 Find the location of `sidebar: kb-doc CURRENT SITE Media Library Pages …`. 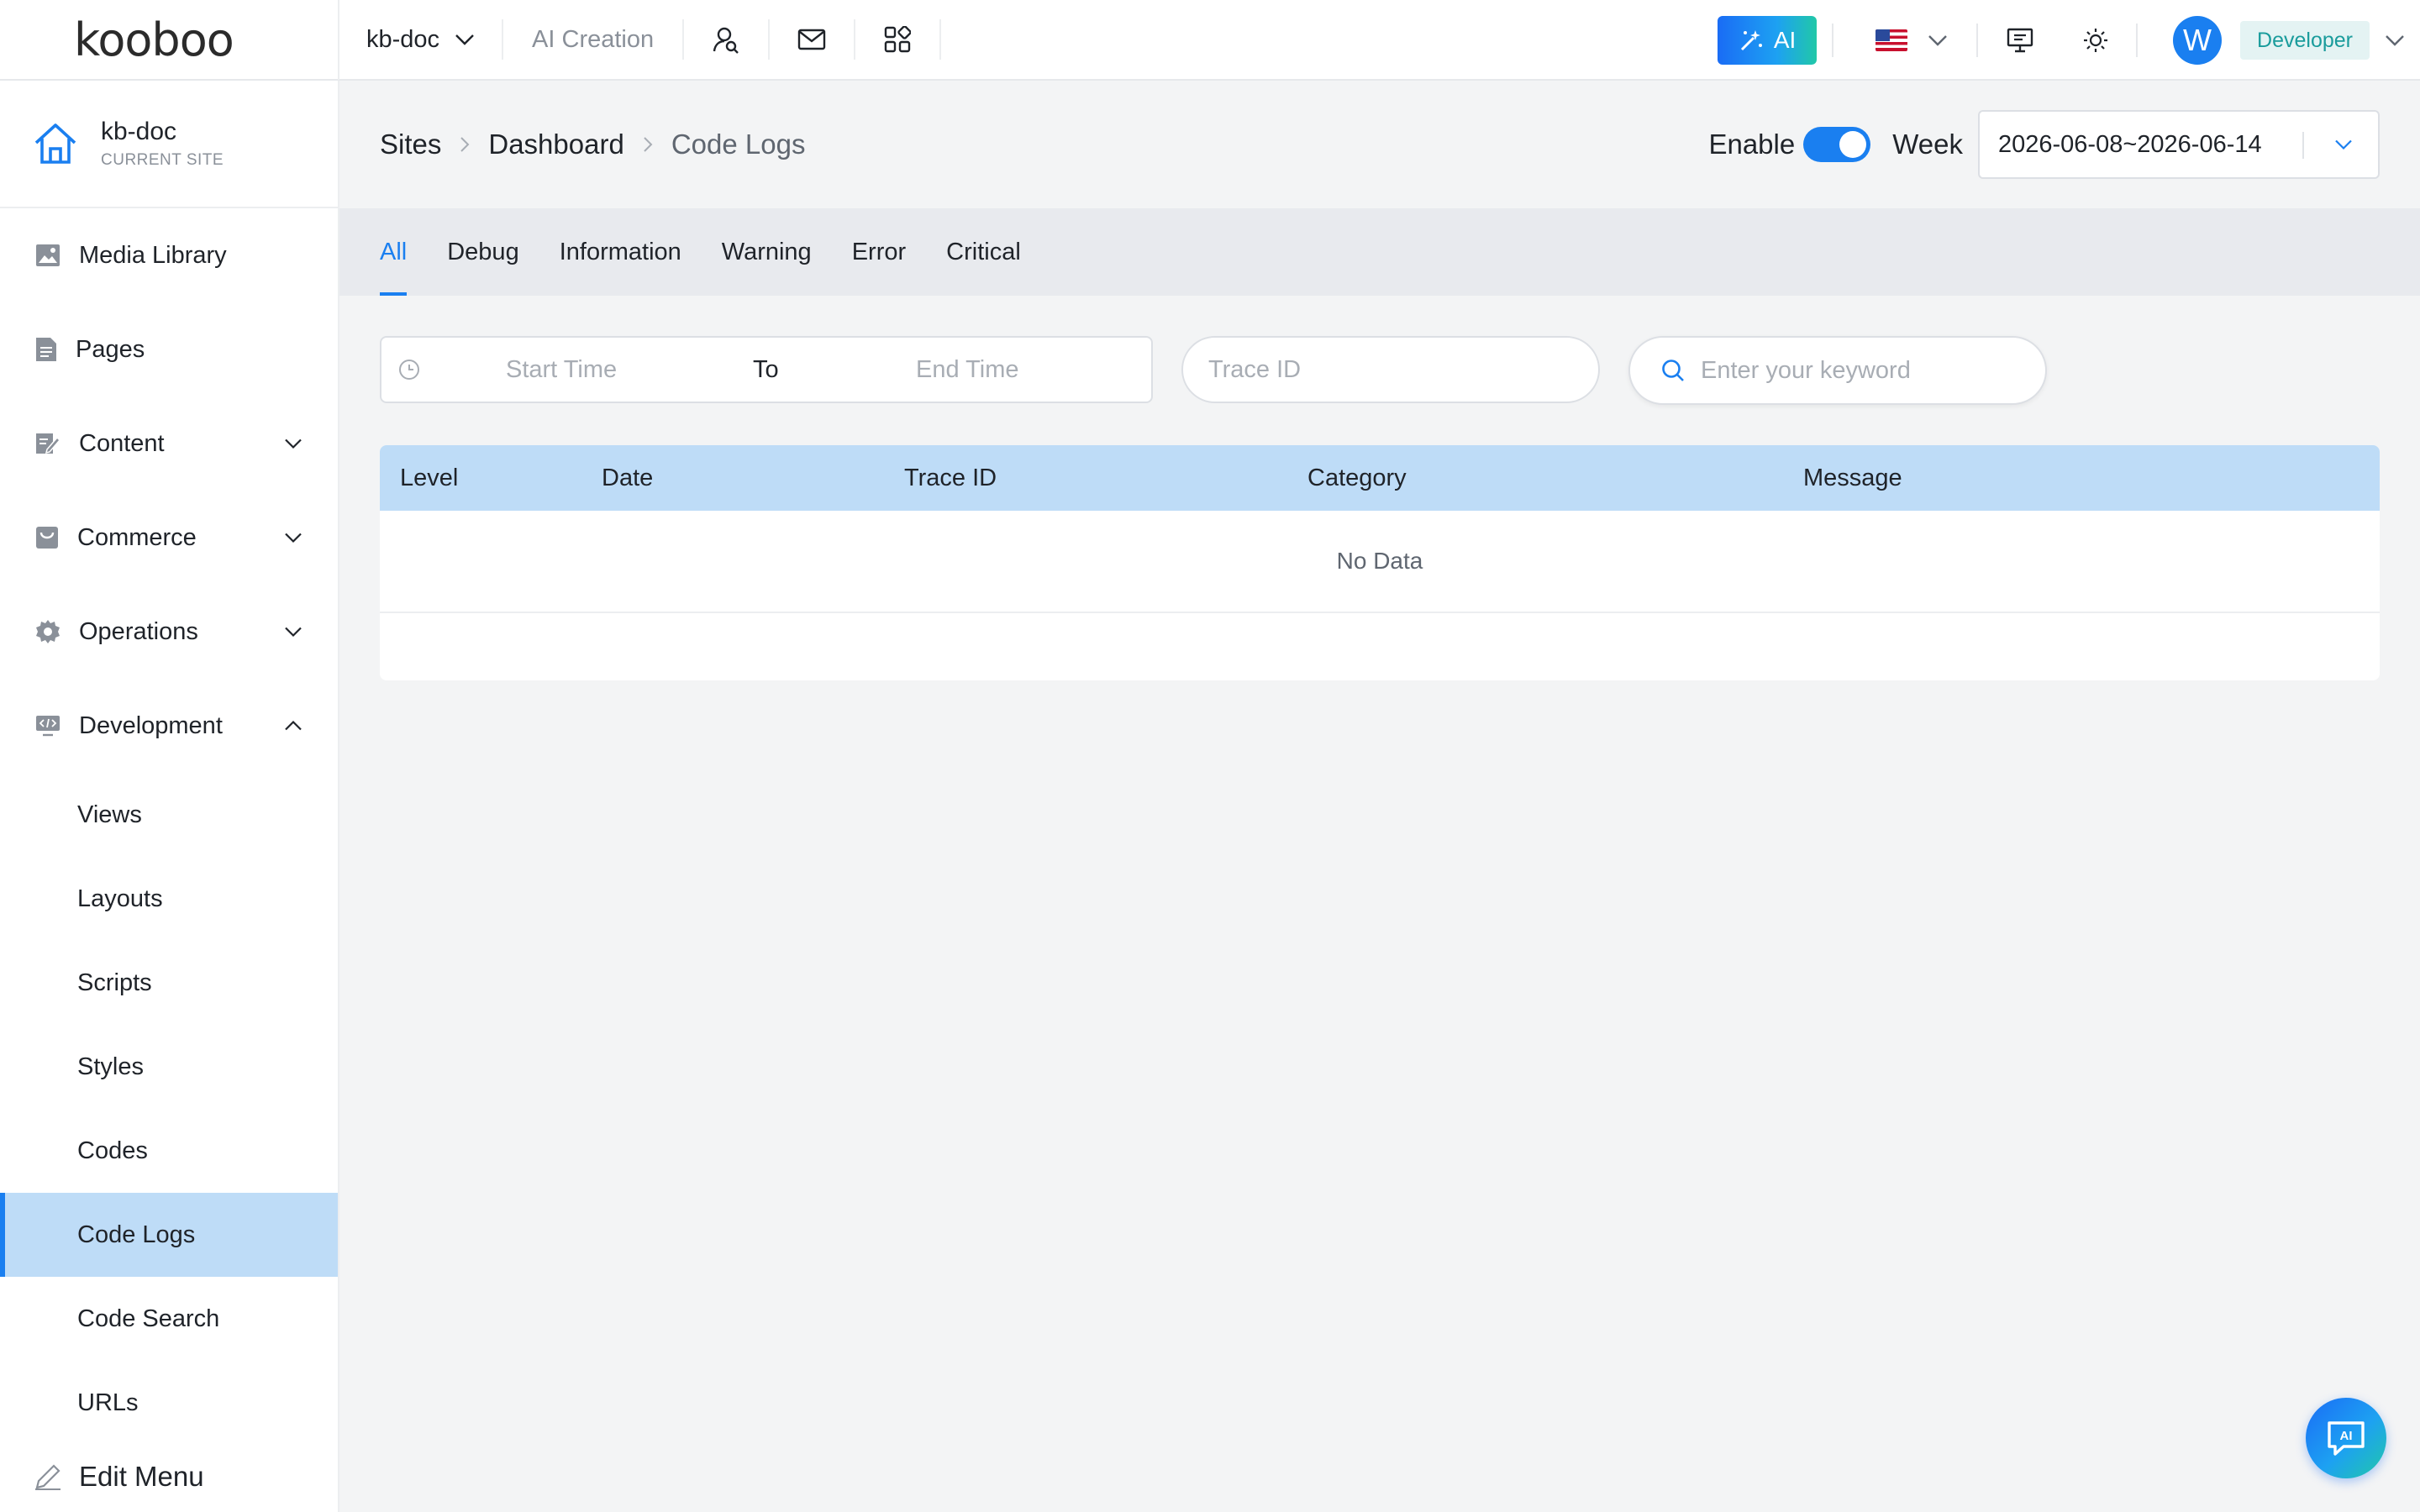

sidebar: kb-doc CURRENT SITE Media Library Pages … is located at coordinates (169, 796).